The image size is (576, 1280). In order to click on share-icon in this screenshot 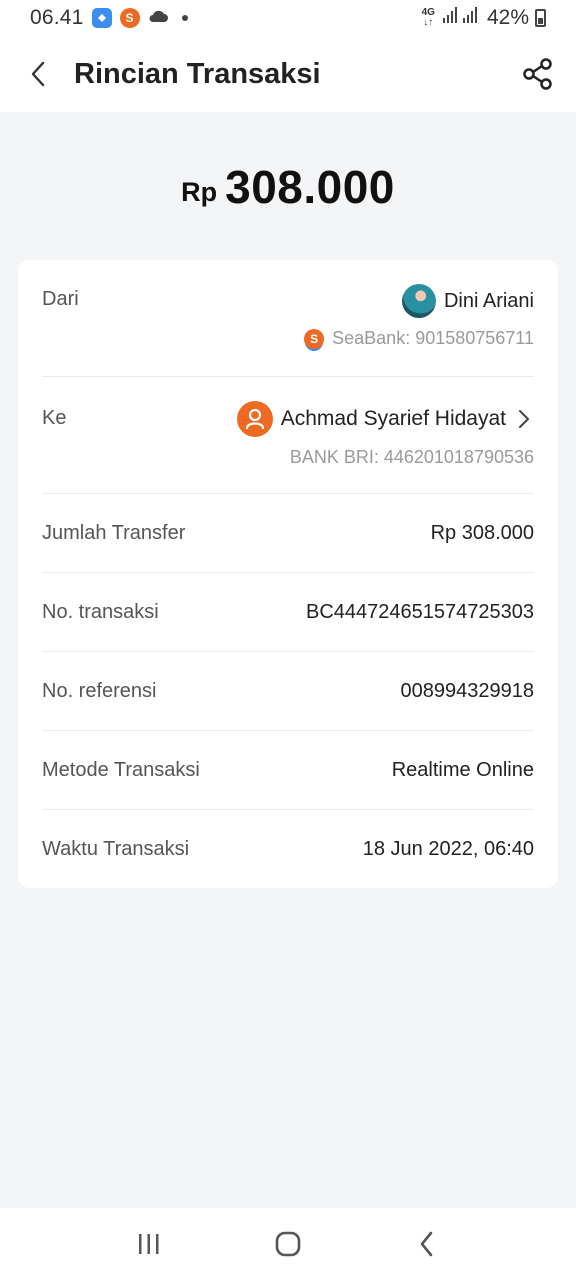, I will do `click(537, 74)`.